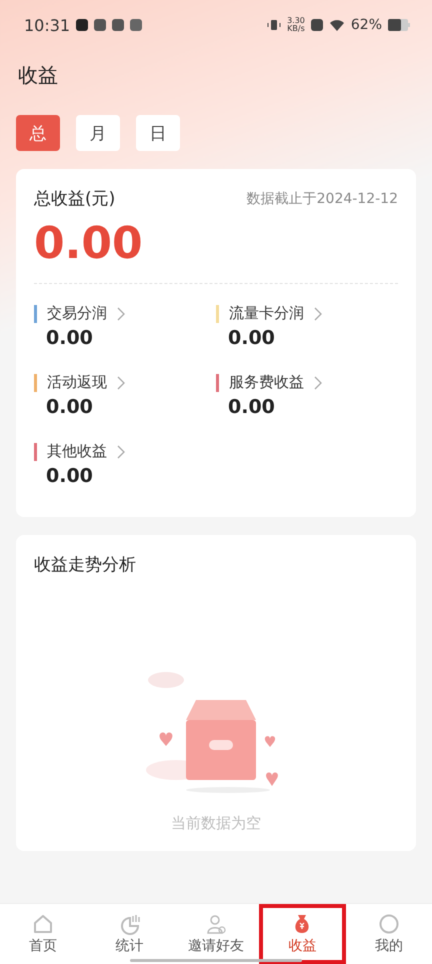  Describe the element at coordinates (86, 451) in the screenshot. I see `category-link: 其他收益` at that location.